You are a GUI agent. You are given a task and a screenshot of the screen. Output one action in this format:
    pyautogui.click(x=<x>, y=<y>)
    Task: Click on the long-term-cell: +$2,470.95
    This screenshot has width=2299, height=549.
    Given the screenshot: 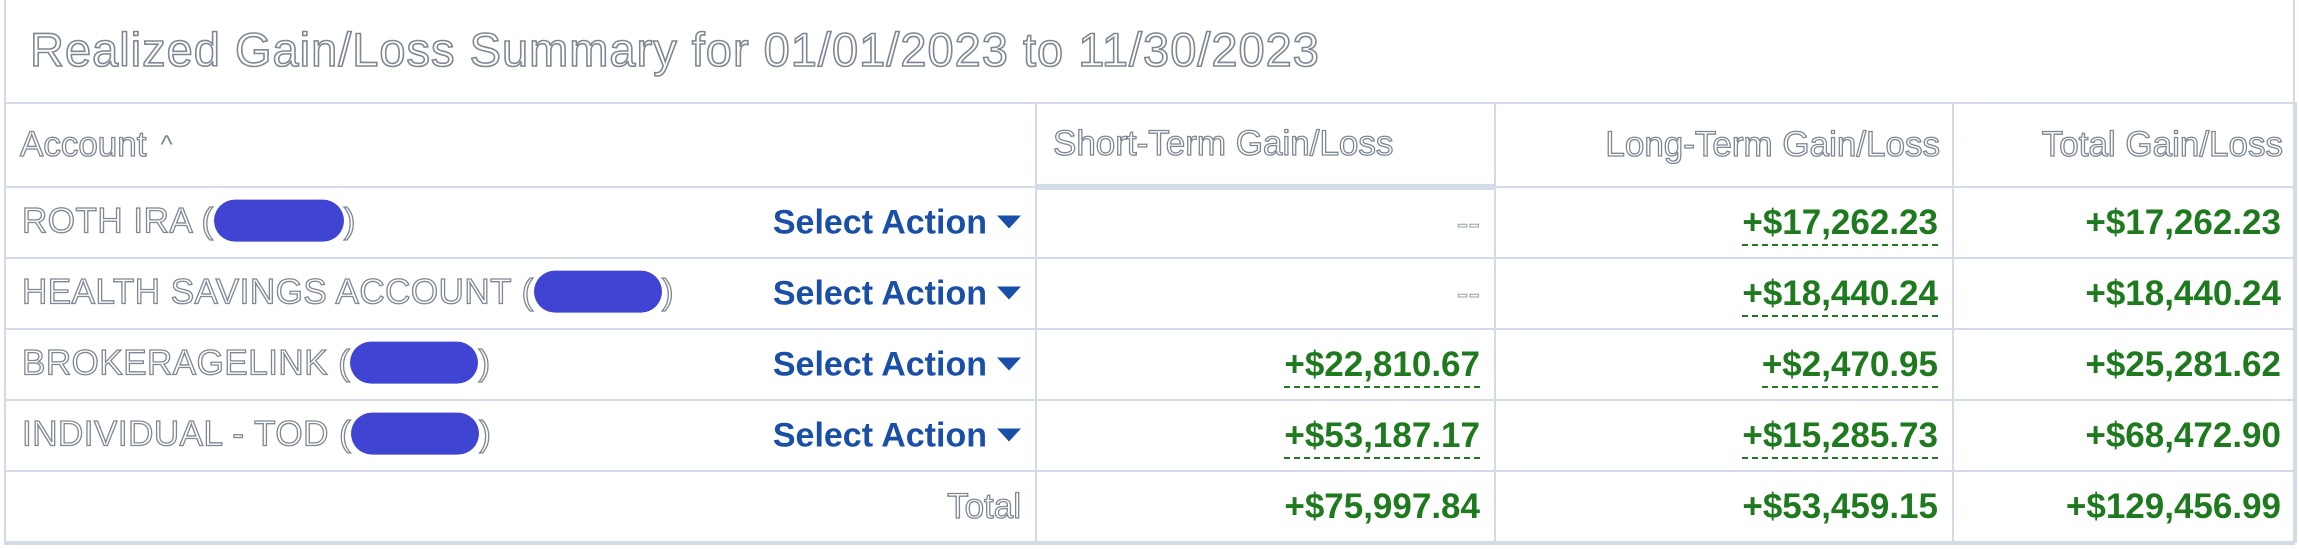 What is the action you would take?
    pyautogui.click(x=1724, y=364)
    